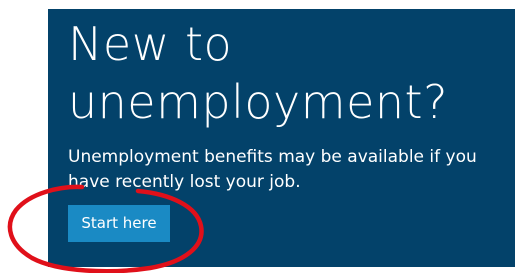 Image resolution: width=522 pixels, height=273 pixels. What do you see at coordinates (150, 44) in the screenshot?
I see `hero-title-line-1: New to` at bounding box center [150, 44].